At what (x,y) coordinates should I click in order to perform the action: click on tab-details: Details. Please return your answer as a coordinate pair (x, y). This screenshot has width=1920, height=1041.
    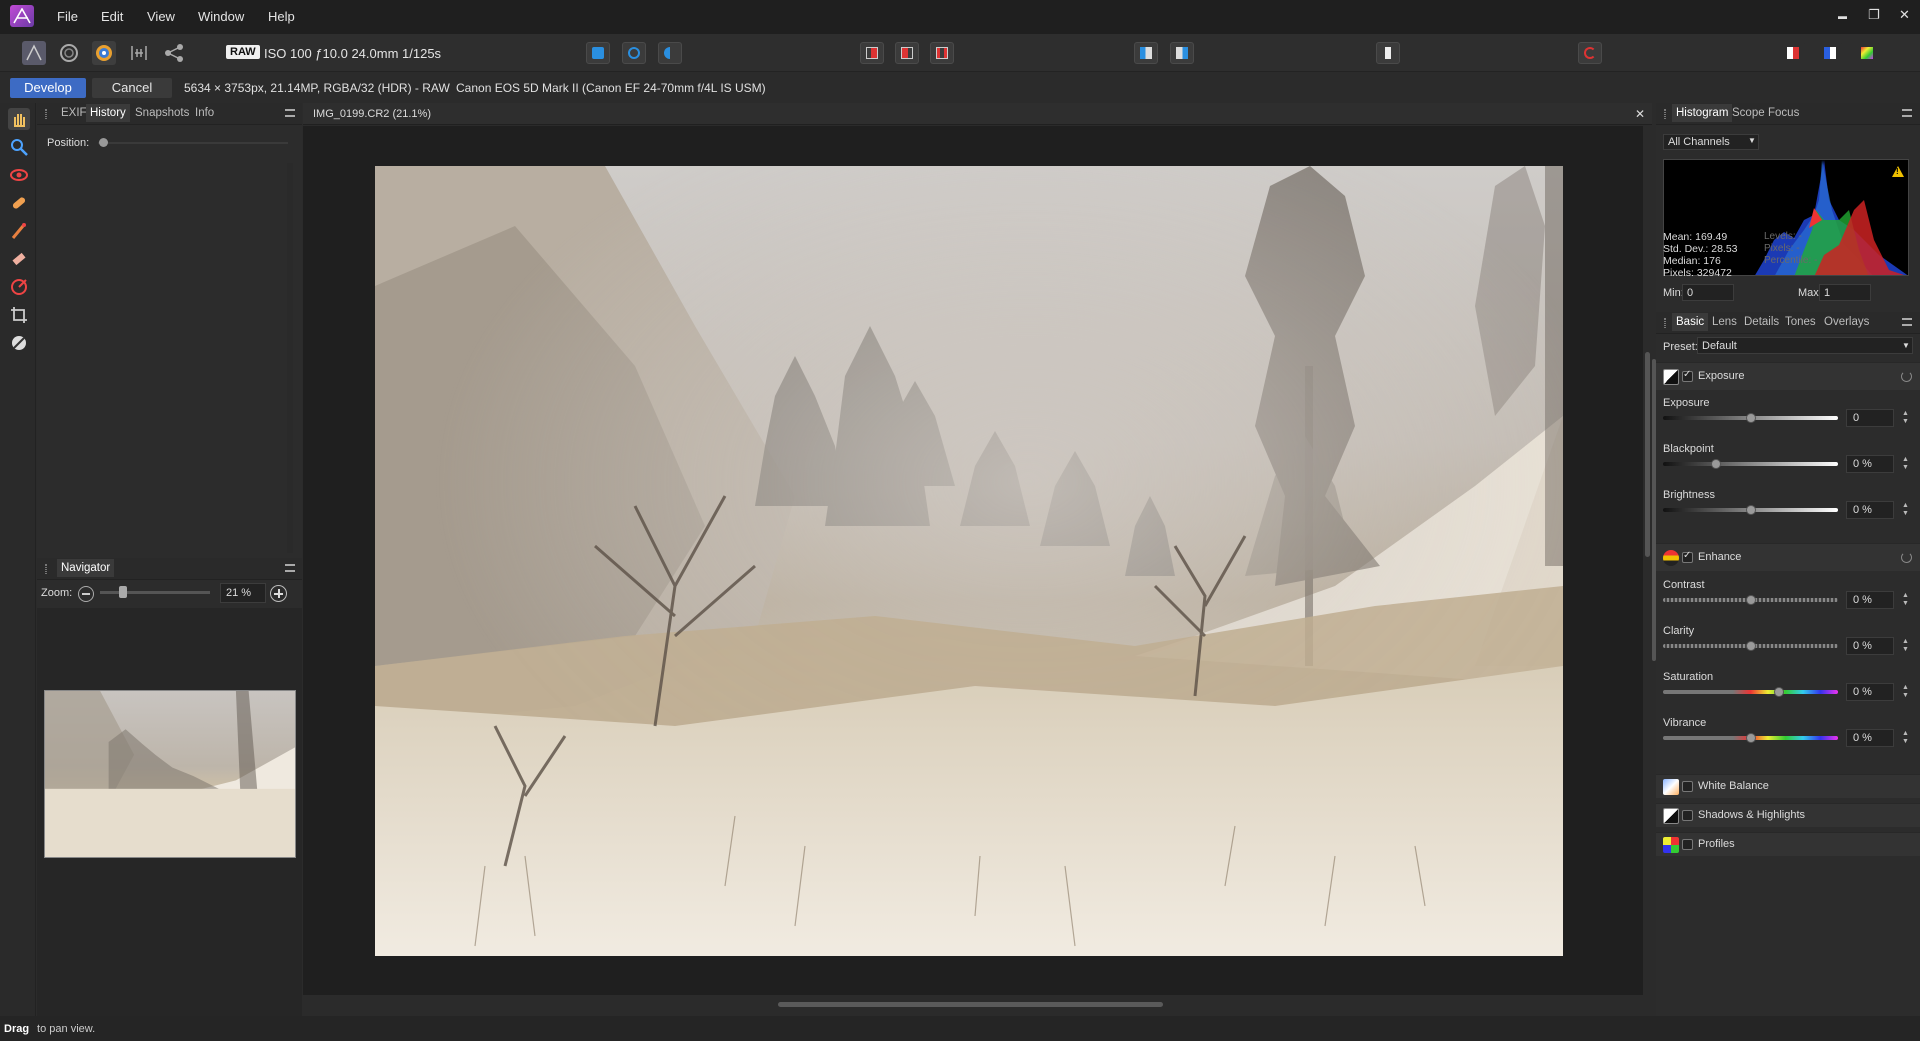
    Looking at the image, I should click on (1761, 322).